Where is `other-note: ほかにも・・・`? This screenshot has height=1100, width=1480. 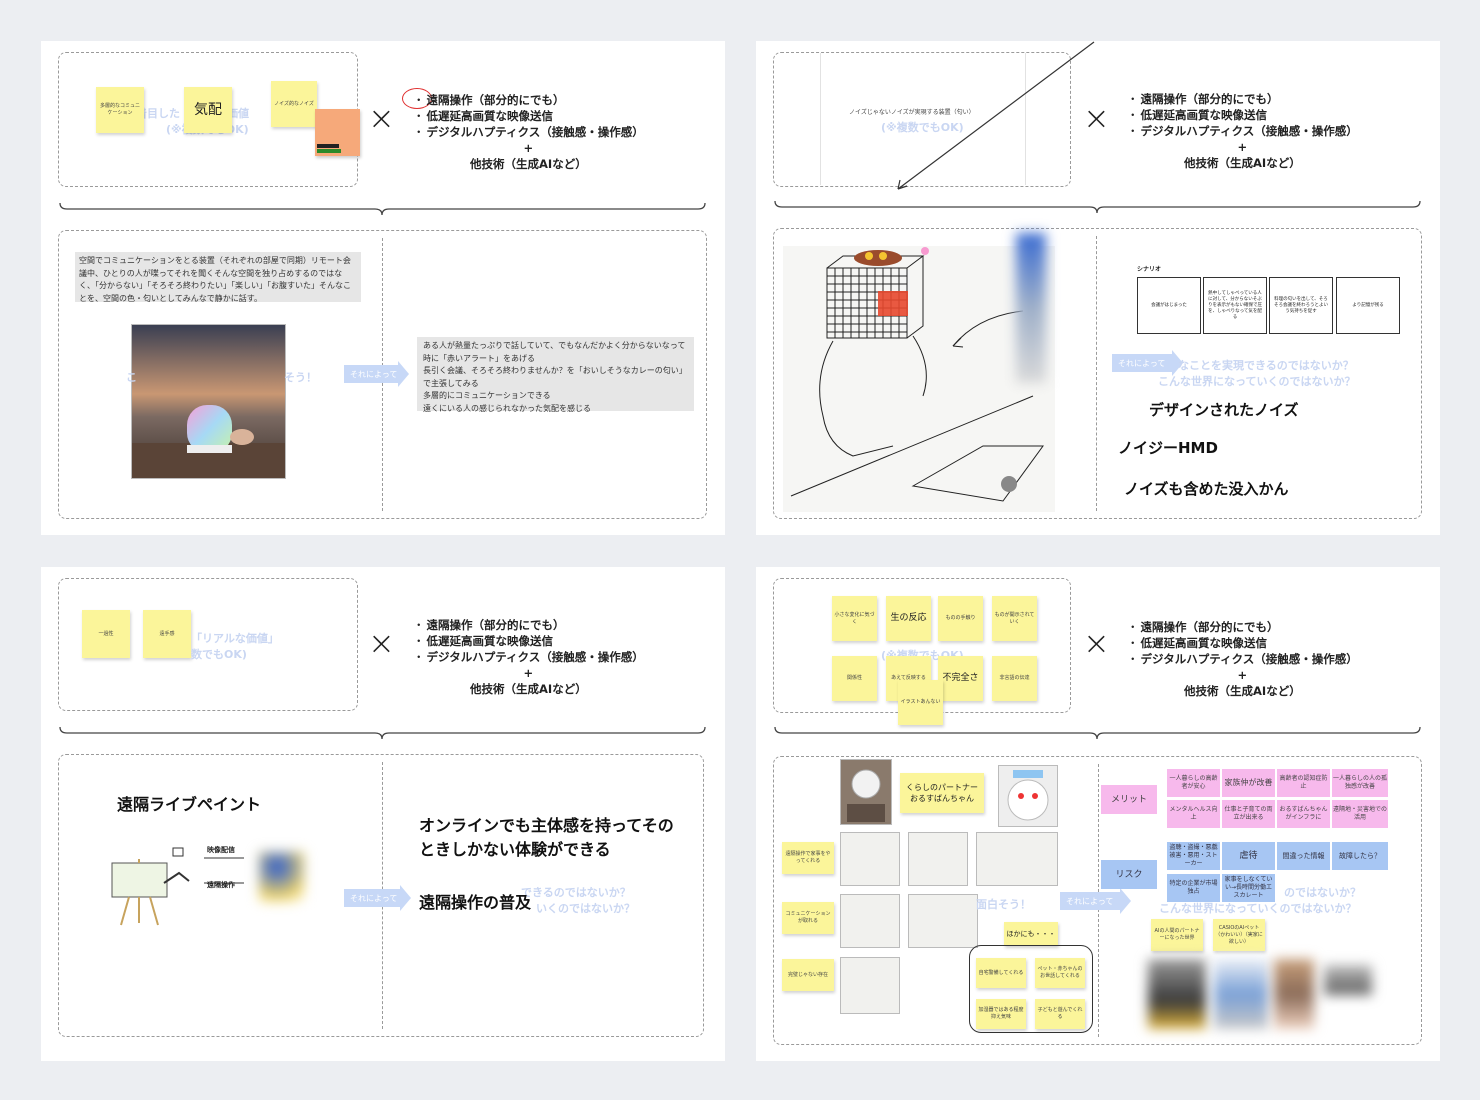
other-note: ほかにも・・・ is located at coordinates (1031, 934).